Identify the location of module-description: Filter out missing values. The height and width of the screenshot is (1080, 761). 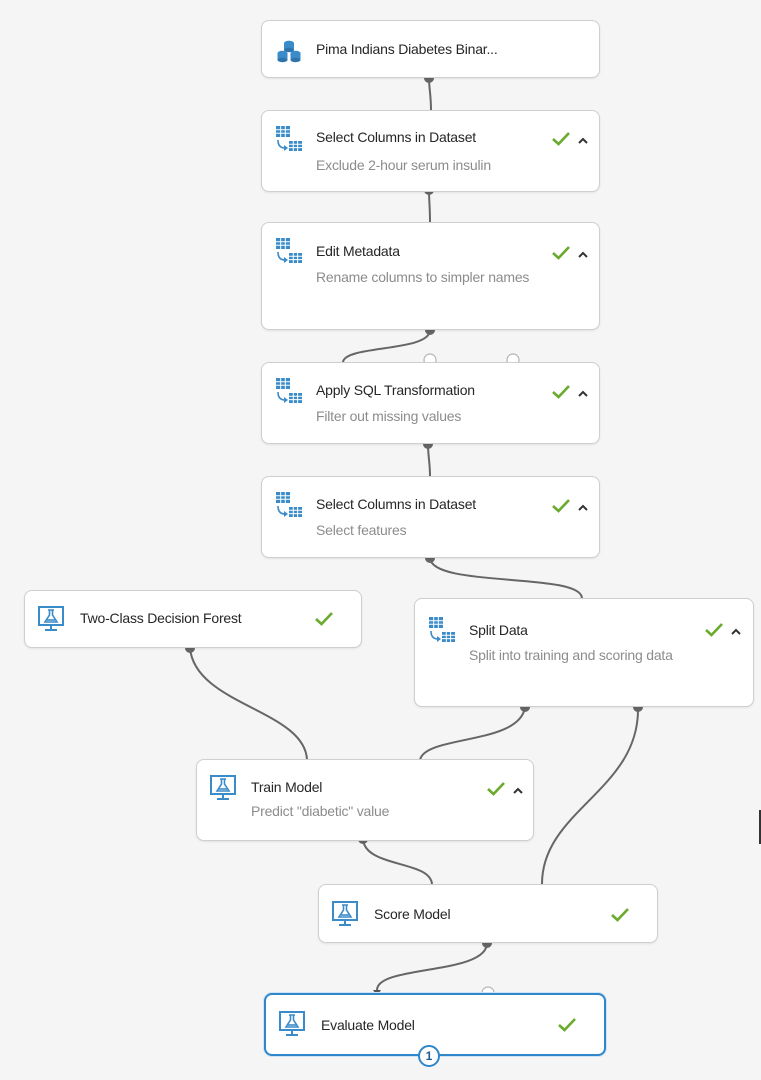
(389, 416).